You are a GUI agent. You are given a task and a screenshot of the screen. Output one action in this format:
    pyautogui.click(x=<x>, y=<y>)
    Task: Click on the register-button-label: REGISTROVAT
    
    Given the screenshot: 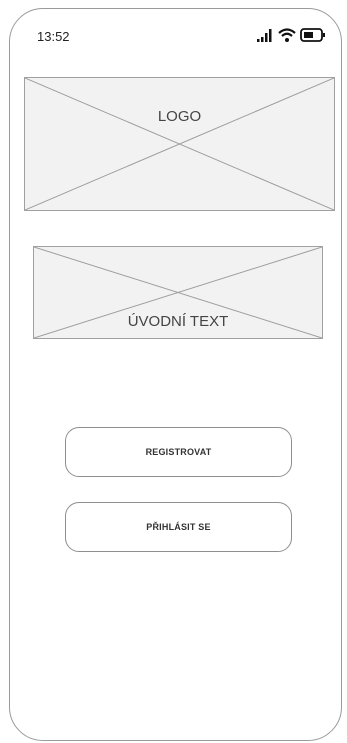 What is the action you would take?
    pyautogui.click(x=178, y=452)
    